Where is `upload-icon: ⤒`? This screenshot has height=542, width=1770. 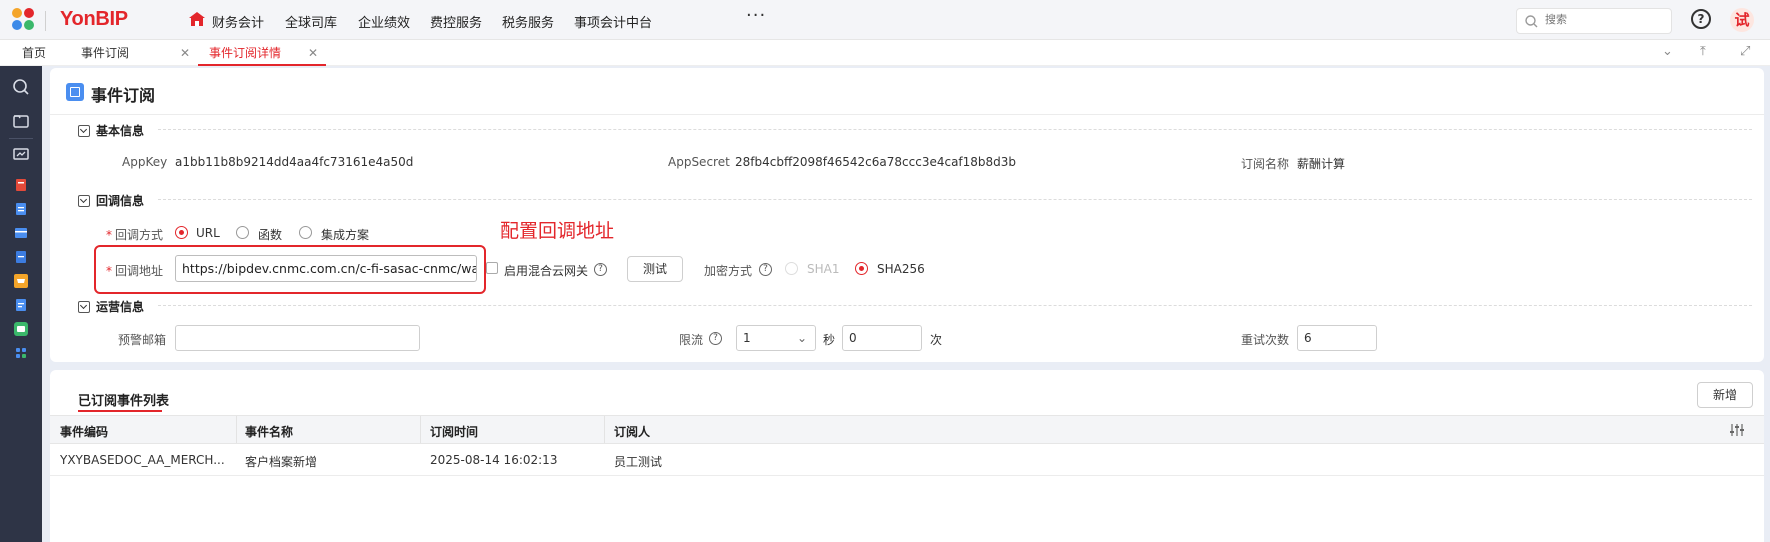 upload-icon: ⤒ is located at coordinates (1703, 51).